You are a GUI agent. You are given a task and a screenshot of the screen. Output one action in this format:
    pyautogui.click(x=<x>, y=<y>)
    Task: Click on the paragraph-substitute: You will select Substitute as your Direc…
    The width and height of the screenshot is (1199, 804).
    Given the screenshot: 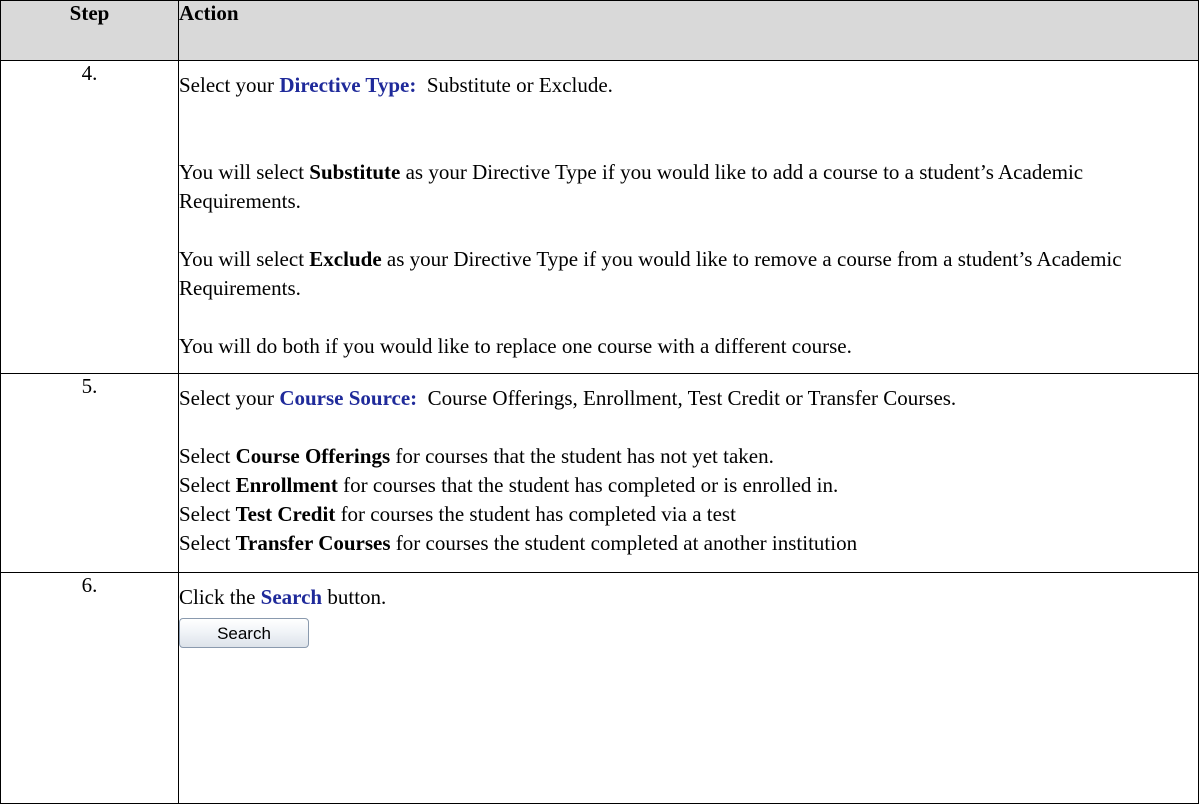 What is the action you would take?
    pyautogui.click(x=688, y=187)
    